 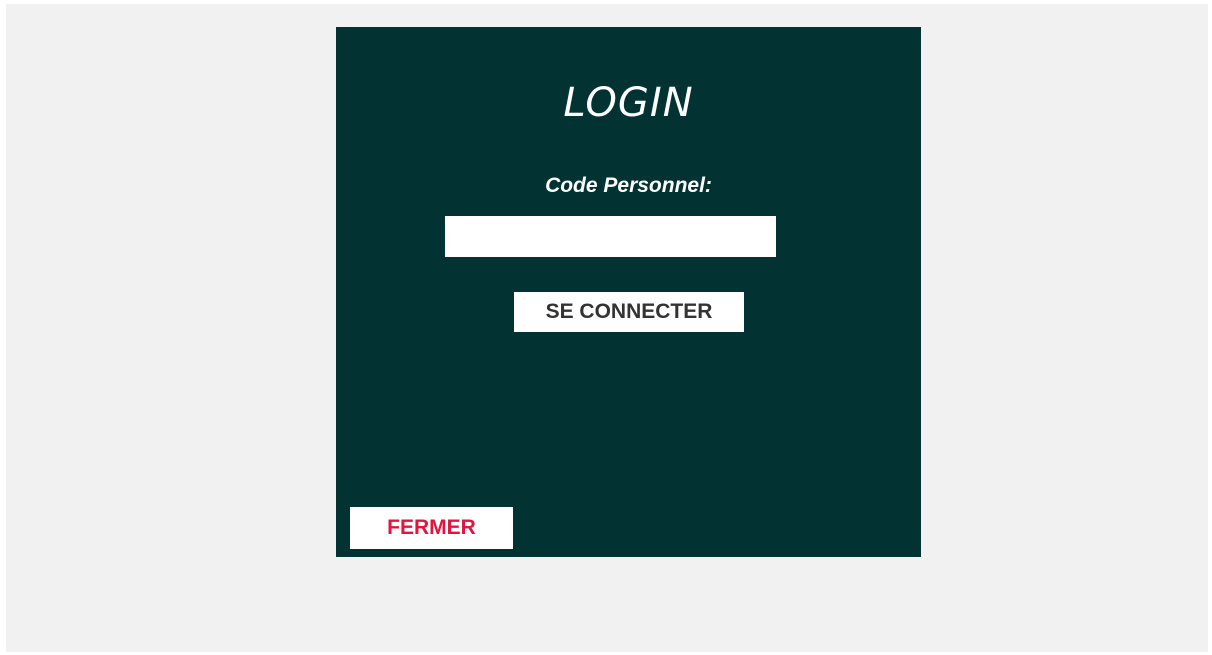 I want to click on login-title: LOGIN, so click(x=628, y=103).